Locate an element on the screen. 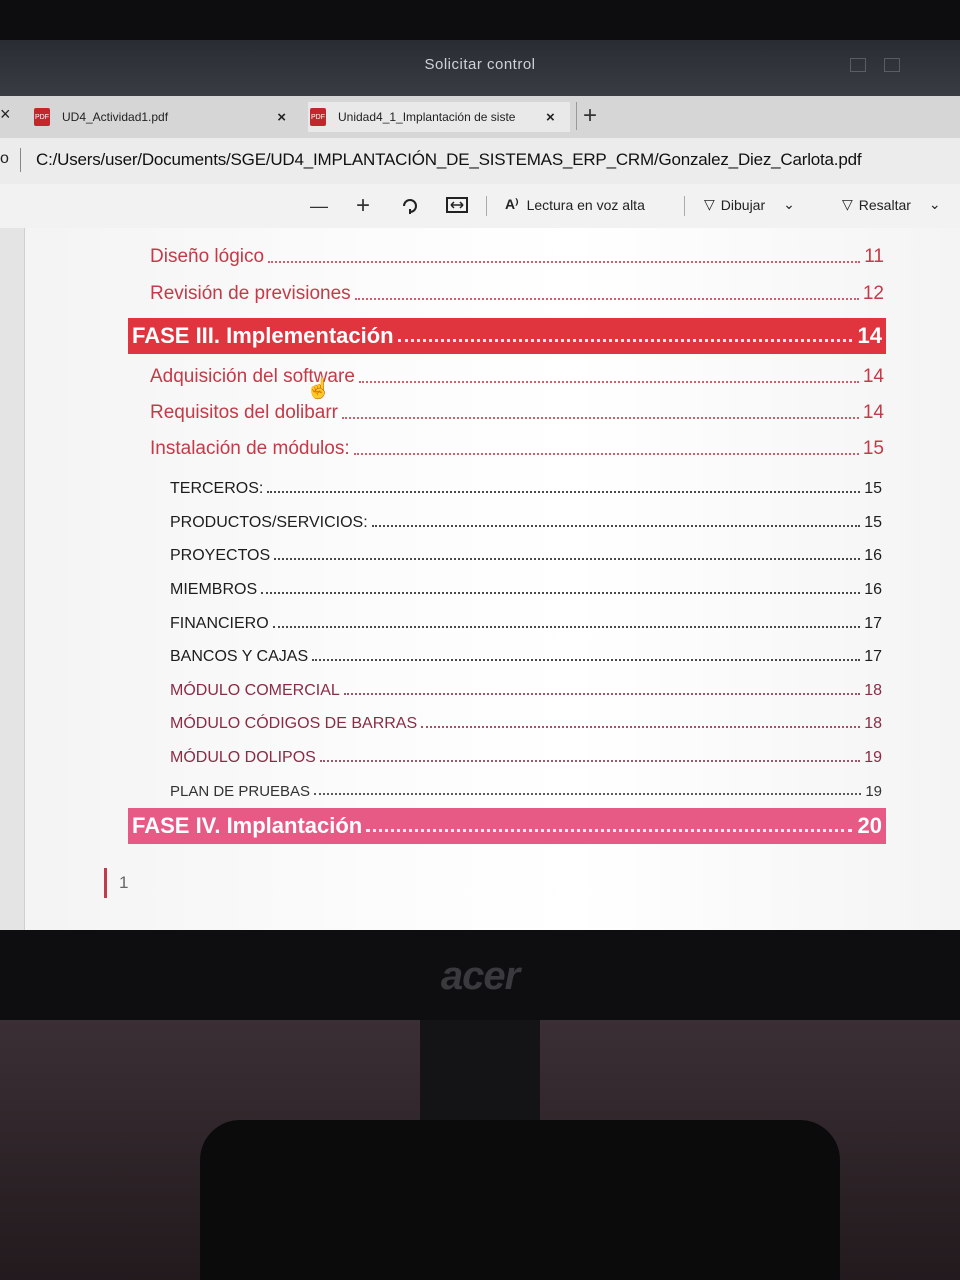  toc-entry: Requisitos del dolibarr 14 is located at coordinates (517, 412).